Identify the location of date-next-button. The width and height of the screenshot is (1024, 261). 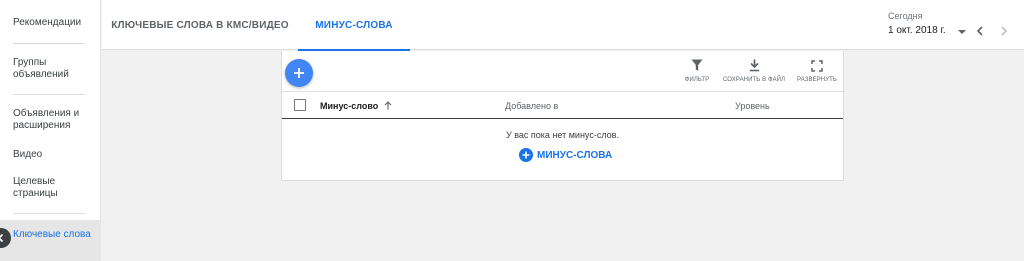
(1004, 31).